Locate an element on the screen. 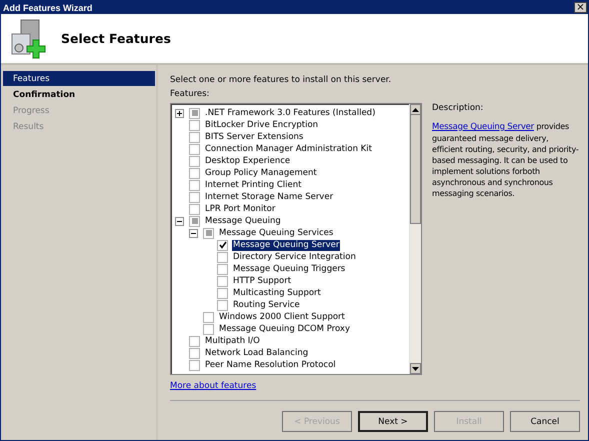  feature-item: Network Load Balancing is located at coordinates (257, 353).